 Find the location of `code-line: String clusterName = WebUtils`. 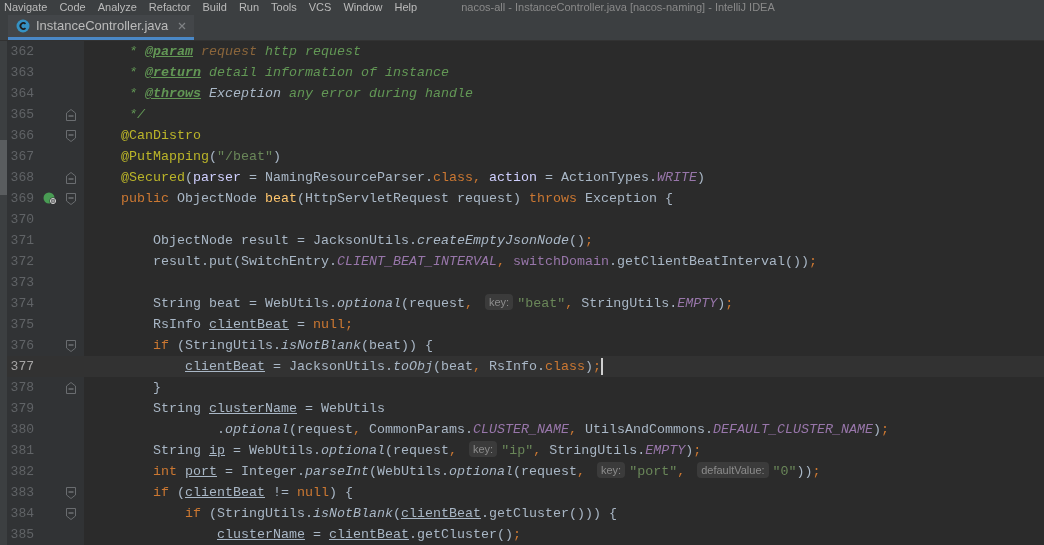

code-line: String clusterName = WebUtils is located at coordinates (268, 409).